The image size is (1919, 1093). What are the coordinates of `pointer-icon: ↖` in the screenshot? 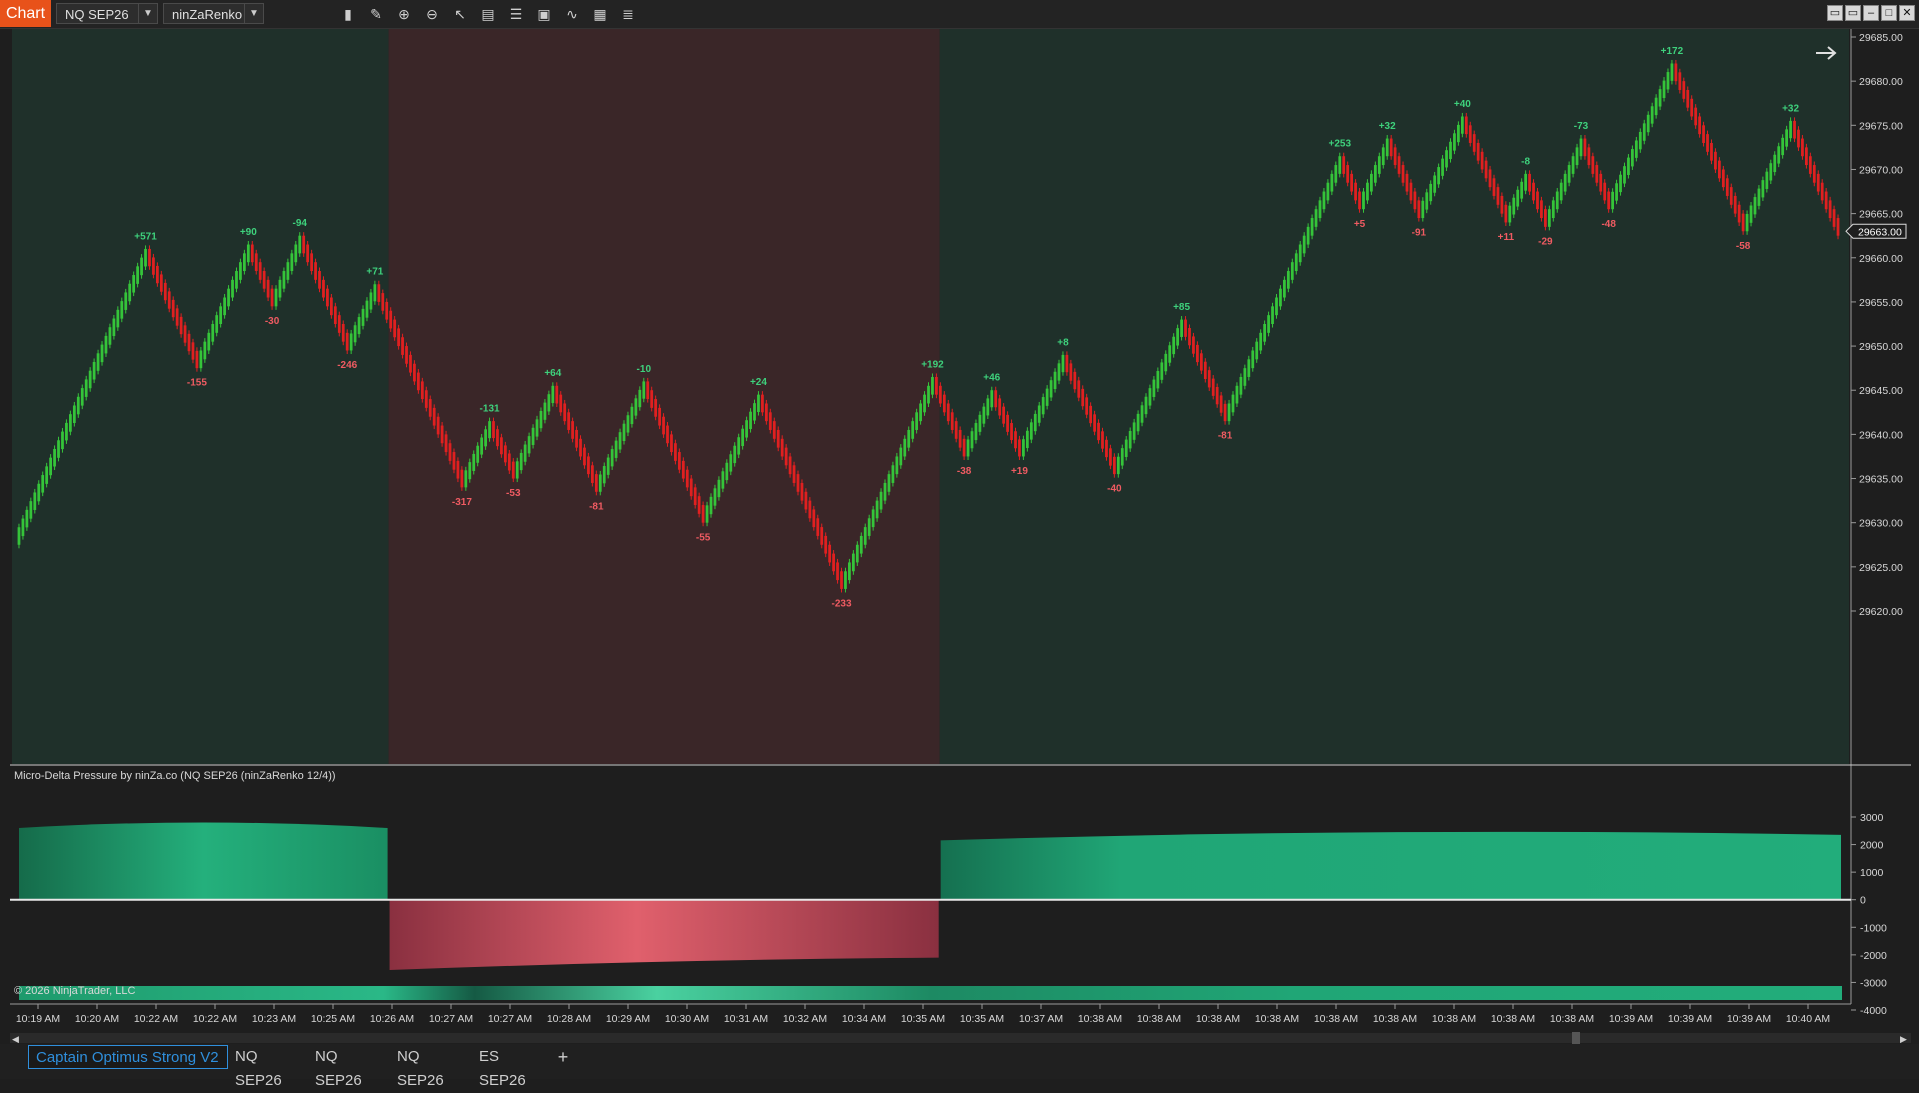 It's located at (460, 14).